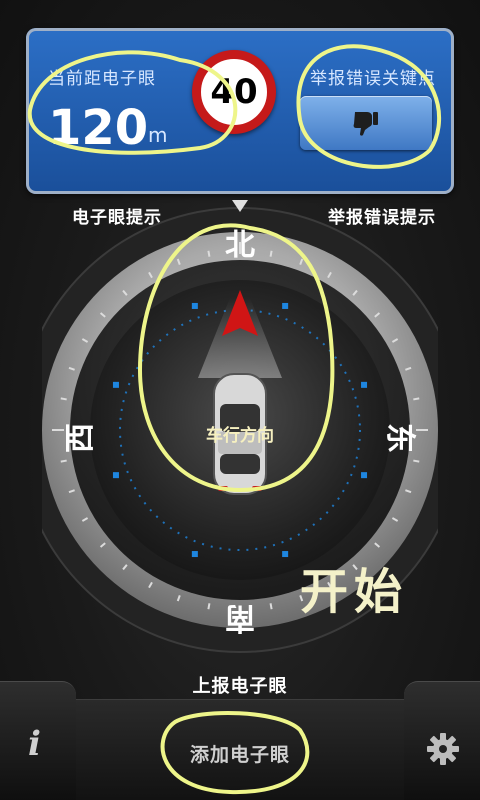 The width and height of the screenshot is (480, 800). Describe the element at coordinates (240, 435) in the screenshot. I see `driving-direction-label: 车行方向` at that location.